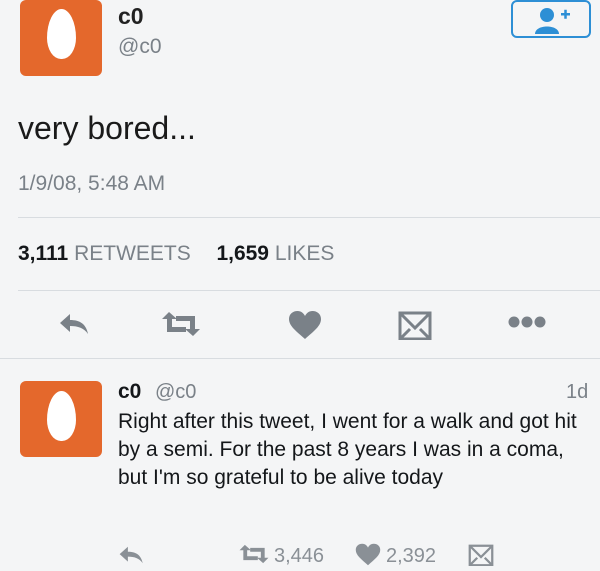  What do you see at coordinates (140, 47) in the screenshot?
I see `user-handle: @c0` at bounding box center [140, 47].